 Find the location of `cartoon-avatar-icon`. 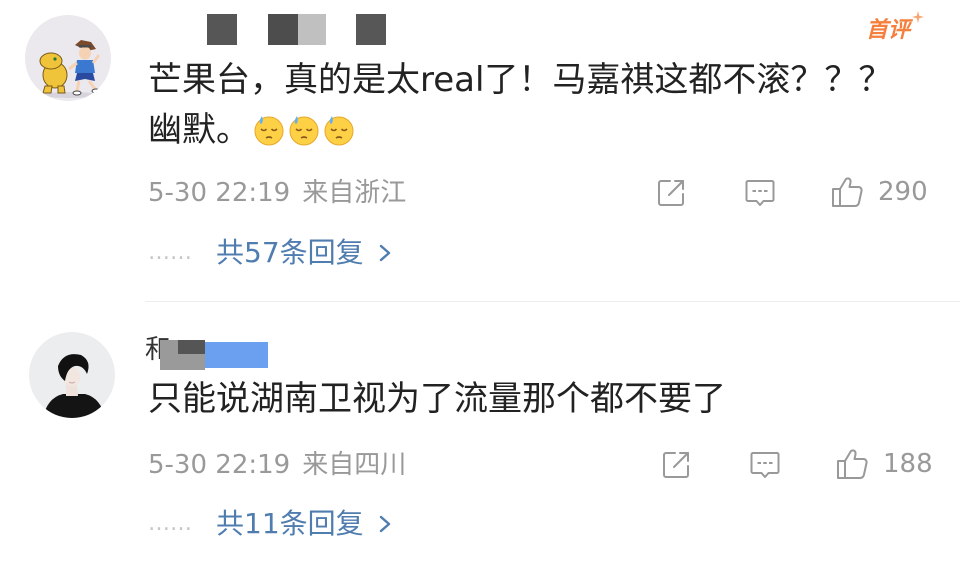

cartoon-avatar-icon is located at coordinates (68, 58).